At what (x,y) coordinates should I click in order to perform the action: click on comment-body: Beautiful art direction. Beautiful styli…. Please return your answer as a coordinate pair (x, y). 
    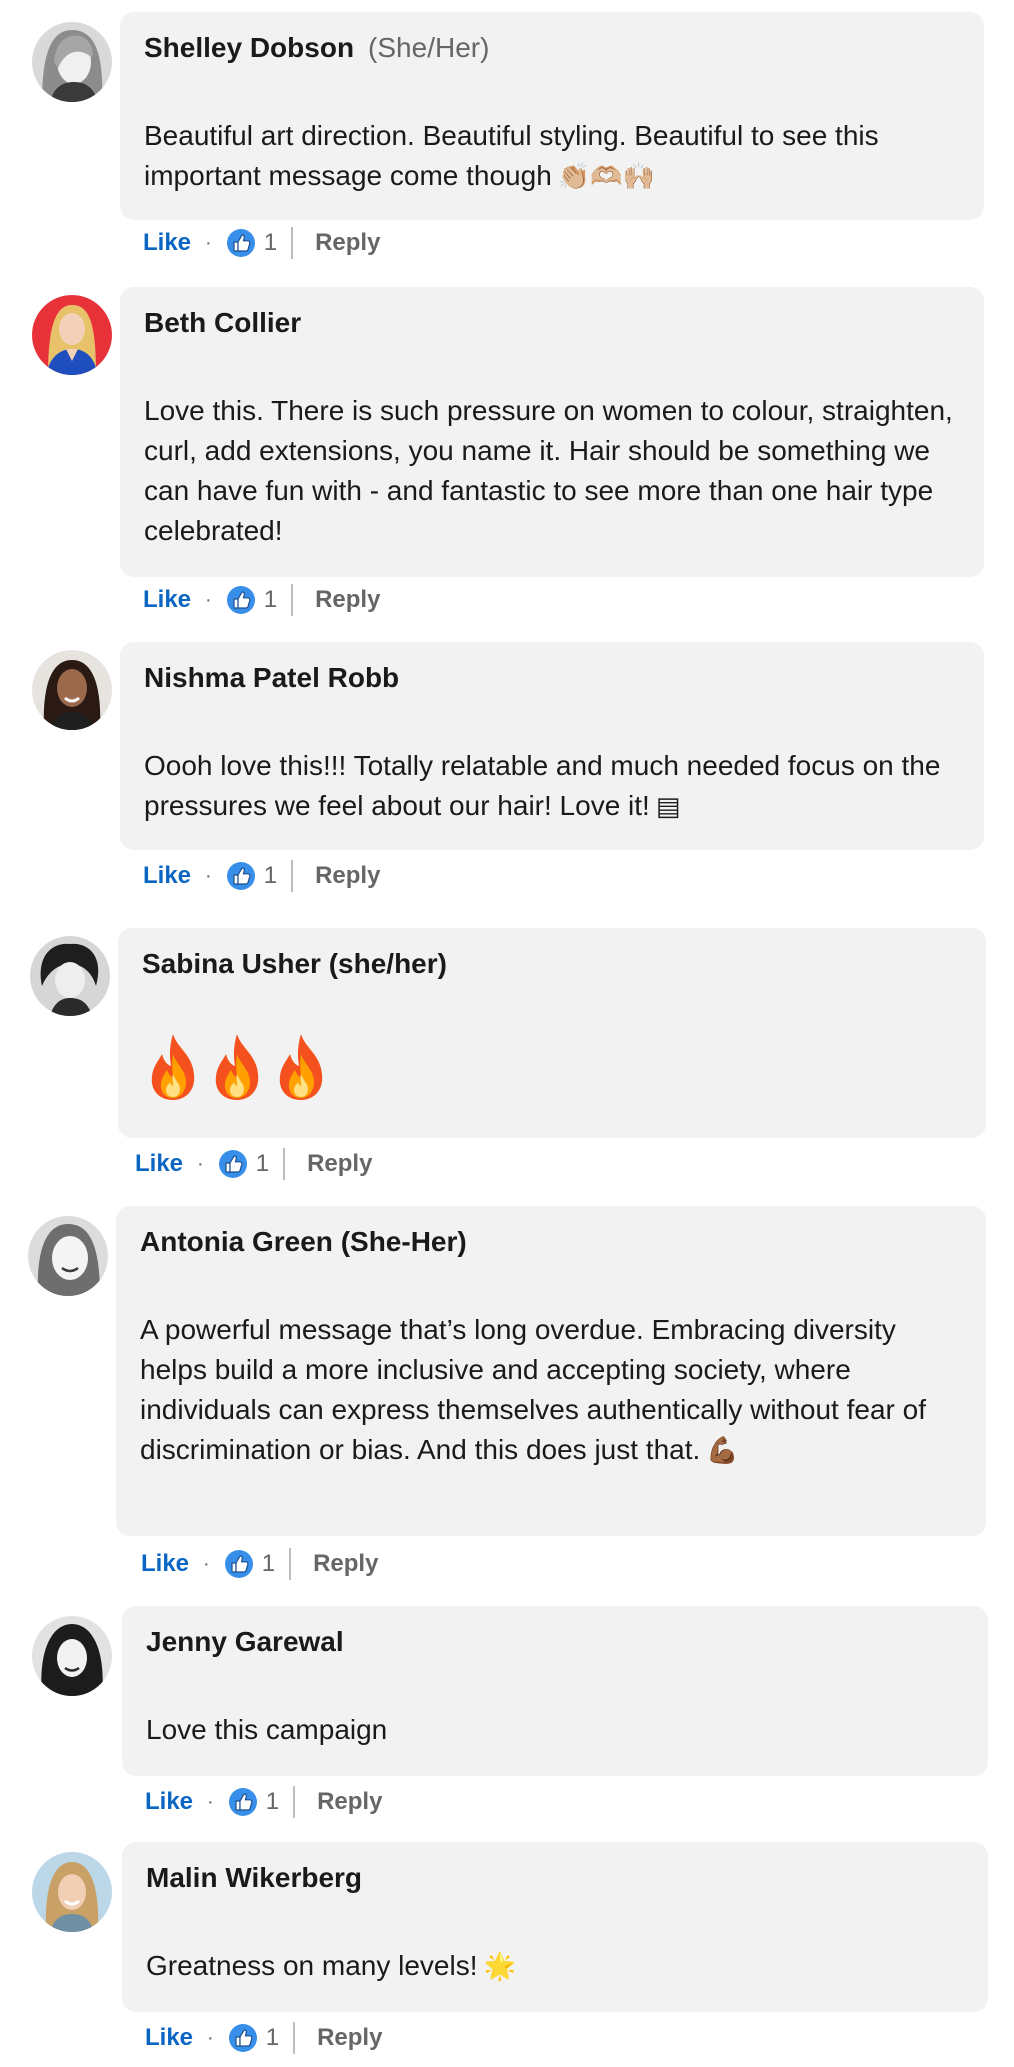
    Looking at the image, I should click on (511, 155).